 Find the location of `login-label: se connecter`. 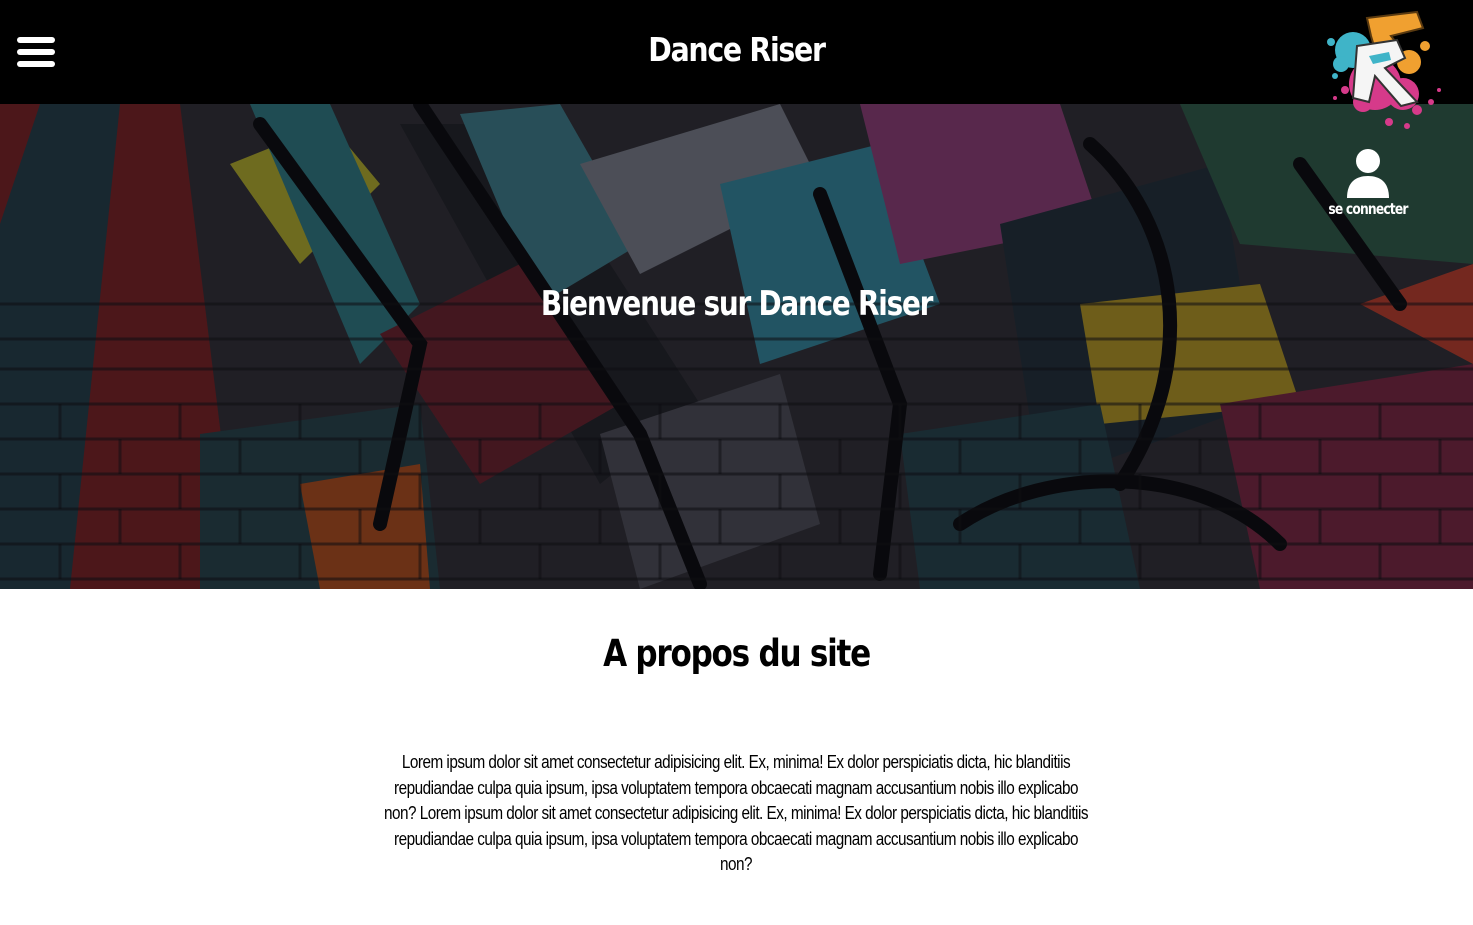

login-label: se connecter is located at coordinates (1368, 209).